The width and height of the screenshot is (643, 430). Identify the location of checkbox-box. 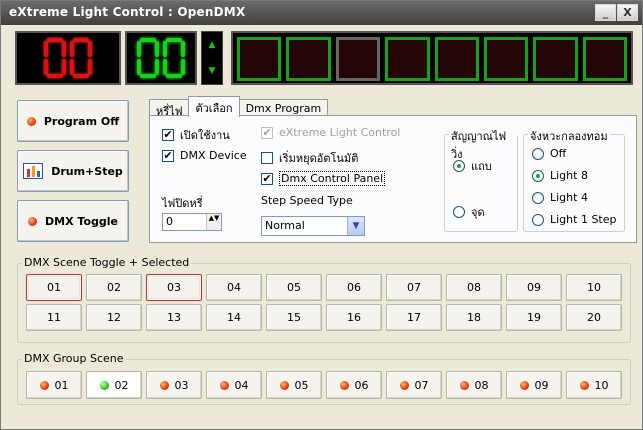
(267, 158).